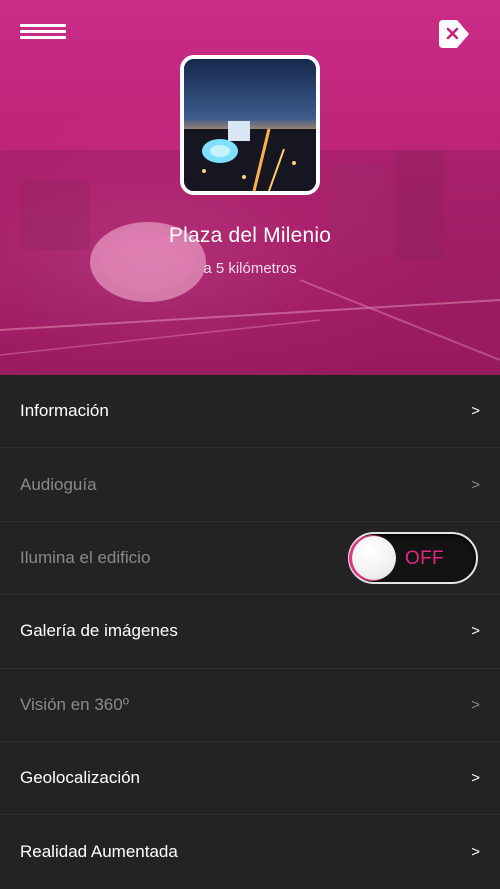 The image size is (500, 889). I want to click on place-thumbnail, so click(250, 125).